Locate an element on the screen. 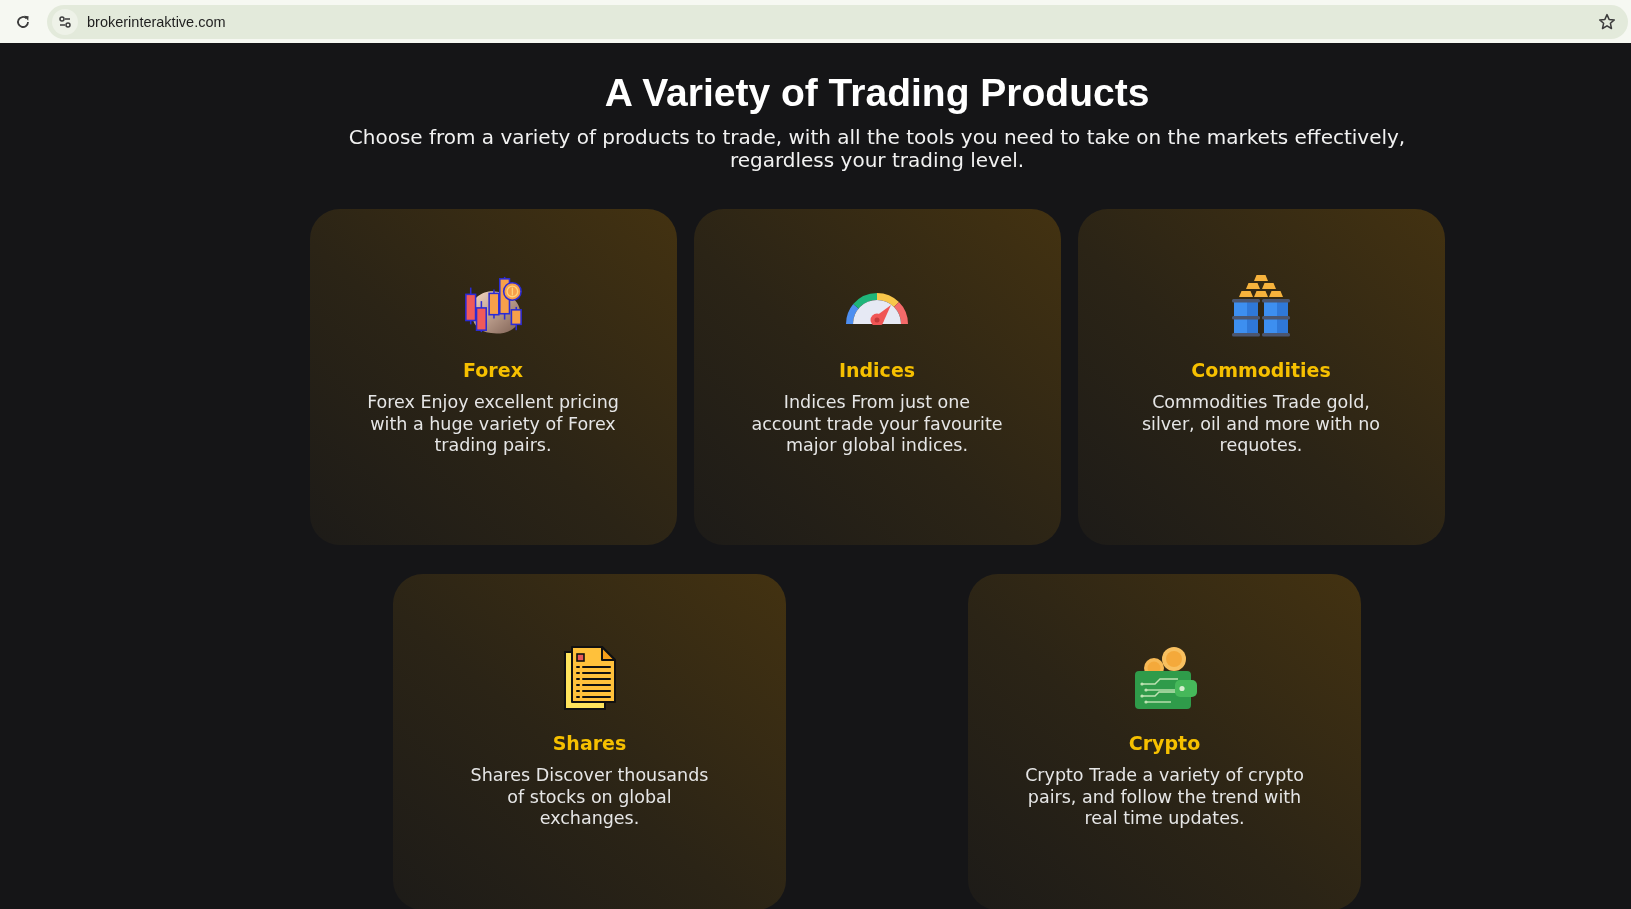 The height and width of the screenshot is (909, 1631). address-bar: brokerinteraktive.com is located at coordinates (837, 21).